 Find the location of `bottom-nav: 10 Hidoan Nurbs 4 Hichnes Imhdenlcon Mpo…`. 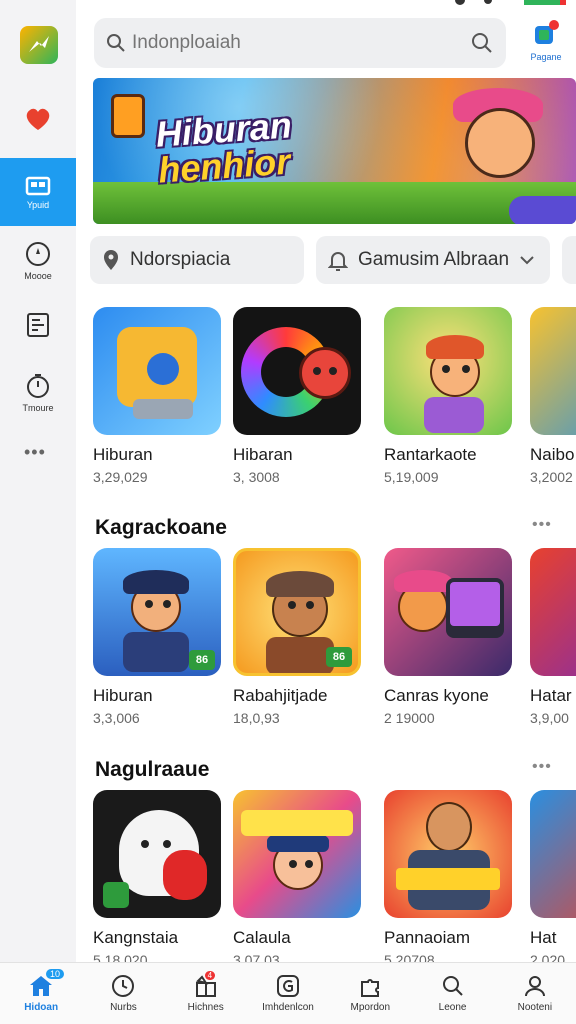

bottom-nav: 10 Hidoan Nurbs 4 Hichnes Imhdenlcon Mpo… is located at coordinates (288, 993).